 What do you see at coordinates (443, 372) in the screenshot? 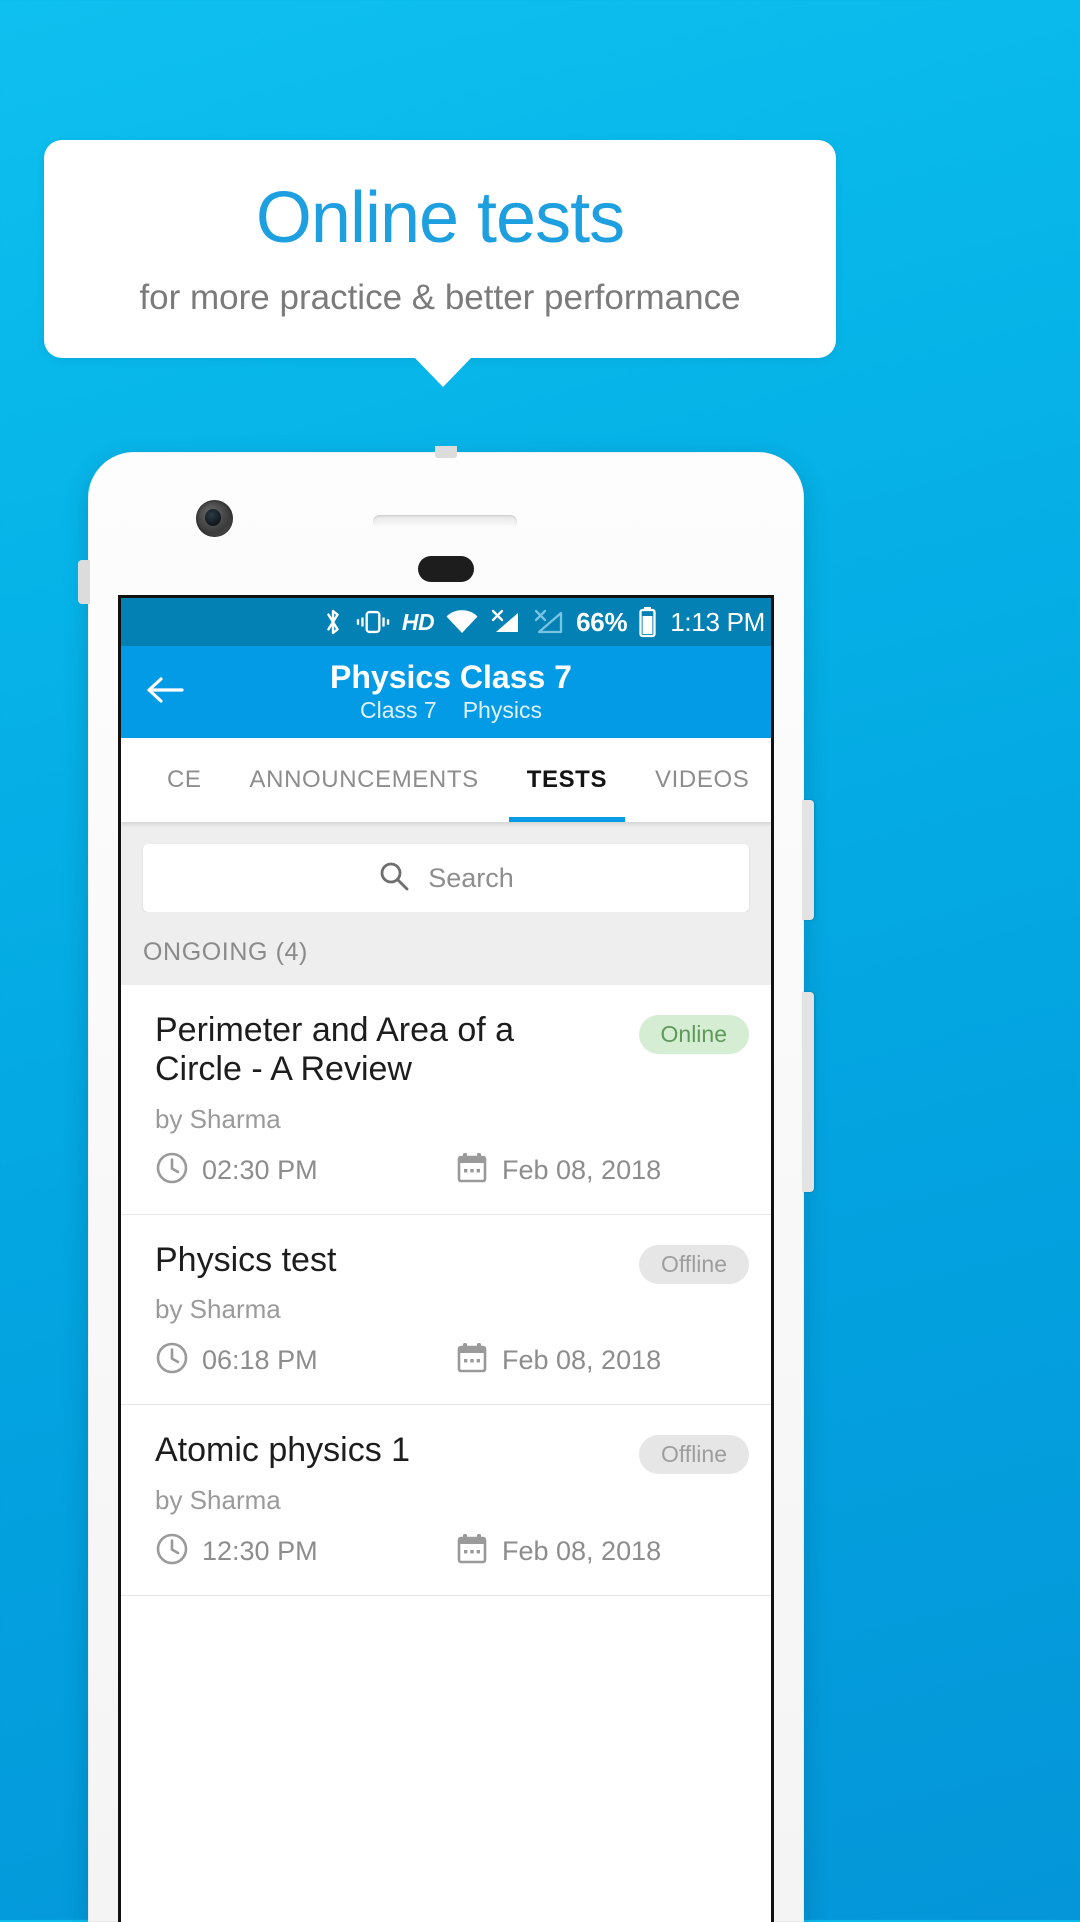
I see `promo-card-tail` at bounding box center [443, 372].